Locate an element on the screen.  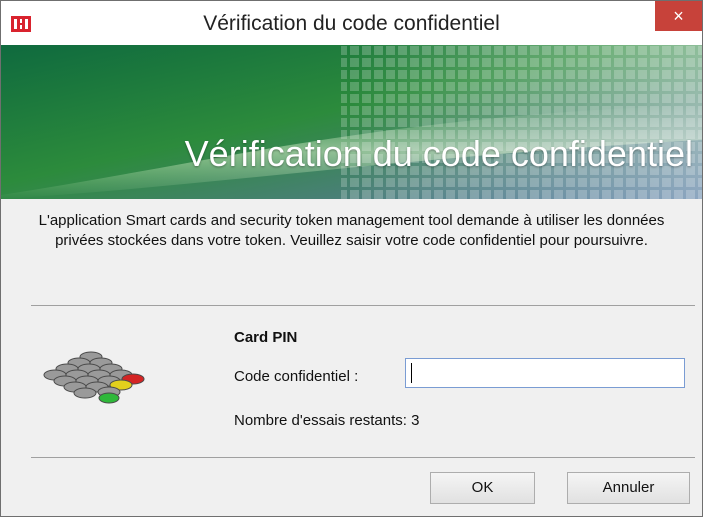
ok-button: OK is located at coordinates (482, 488).